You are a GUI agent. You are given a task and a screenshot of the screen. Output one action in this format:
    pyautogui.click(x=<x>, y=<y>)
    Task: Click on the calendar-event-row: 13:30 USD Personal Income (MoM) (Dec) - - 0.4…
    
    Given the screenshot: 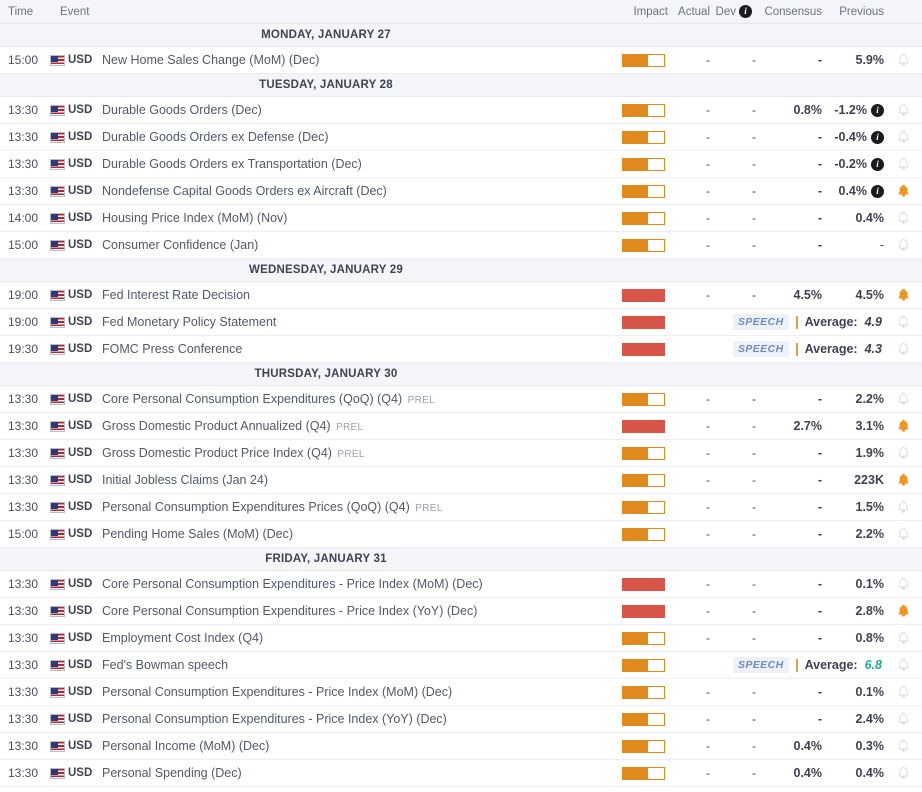 What is the action you would take?
    pyautogui.click(x=461, y=746)
    